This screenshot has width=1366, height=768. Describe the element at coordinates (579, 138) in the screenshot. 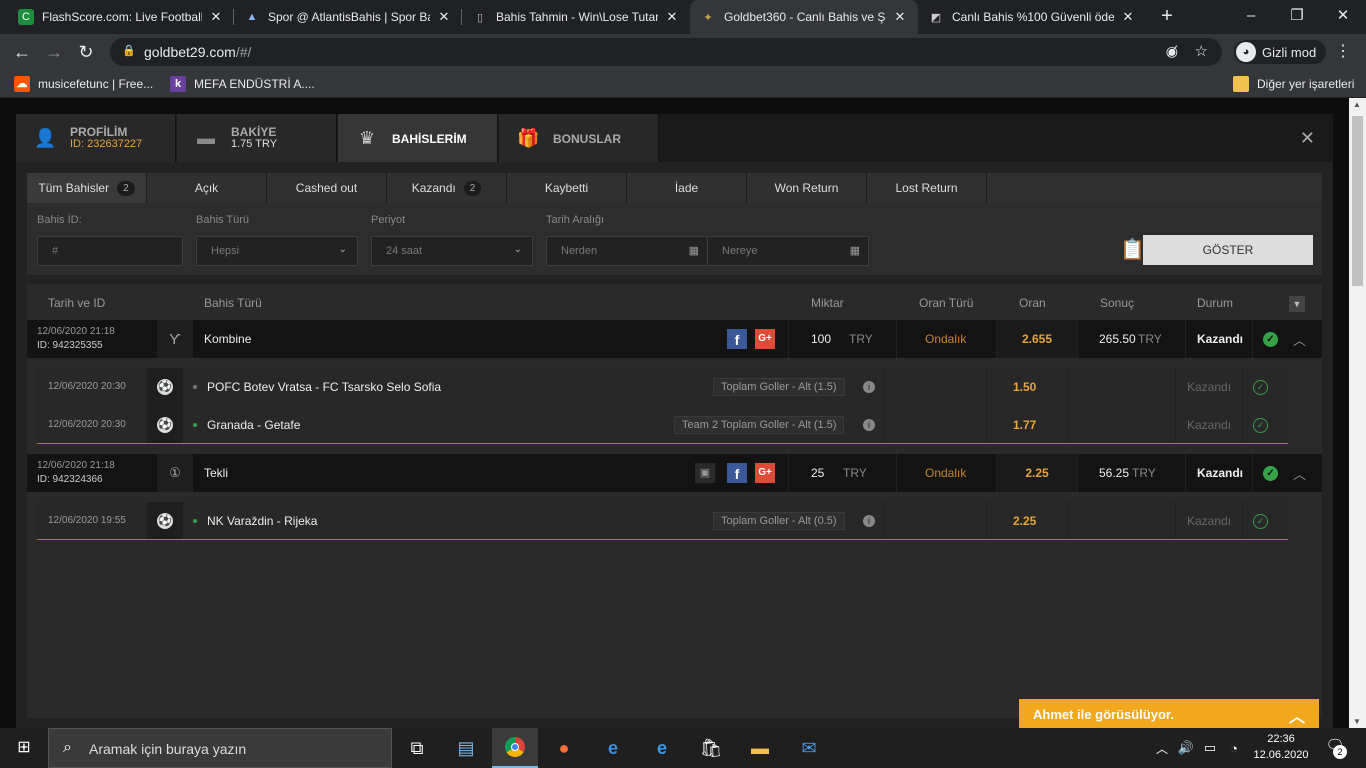

I see `tab-bonuses: 🎁 BONUSLAR` at that location.